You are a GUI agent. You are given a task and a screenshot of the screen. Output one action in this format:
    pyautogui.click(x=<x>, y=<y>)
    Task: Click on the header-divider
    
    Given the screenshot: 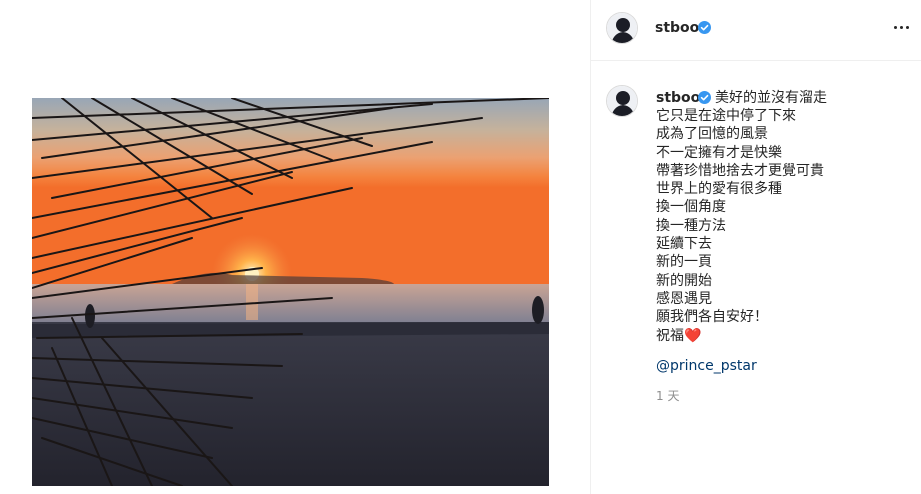 What is the action you would take?
    pyautogui.click(x=756, y=60)
    